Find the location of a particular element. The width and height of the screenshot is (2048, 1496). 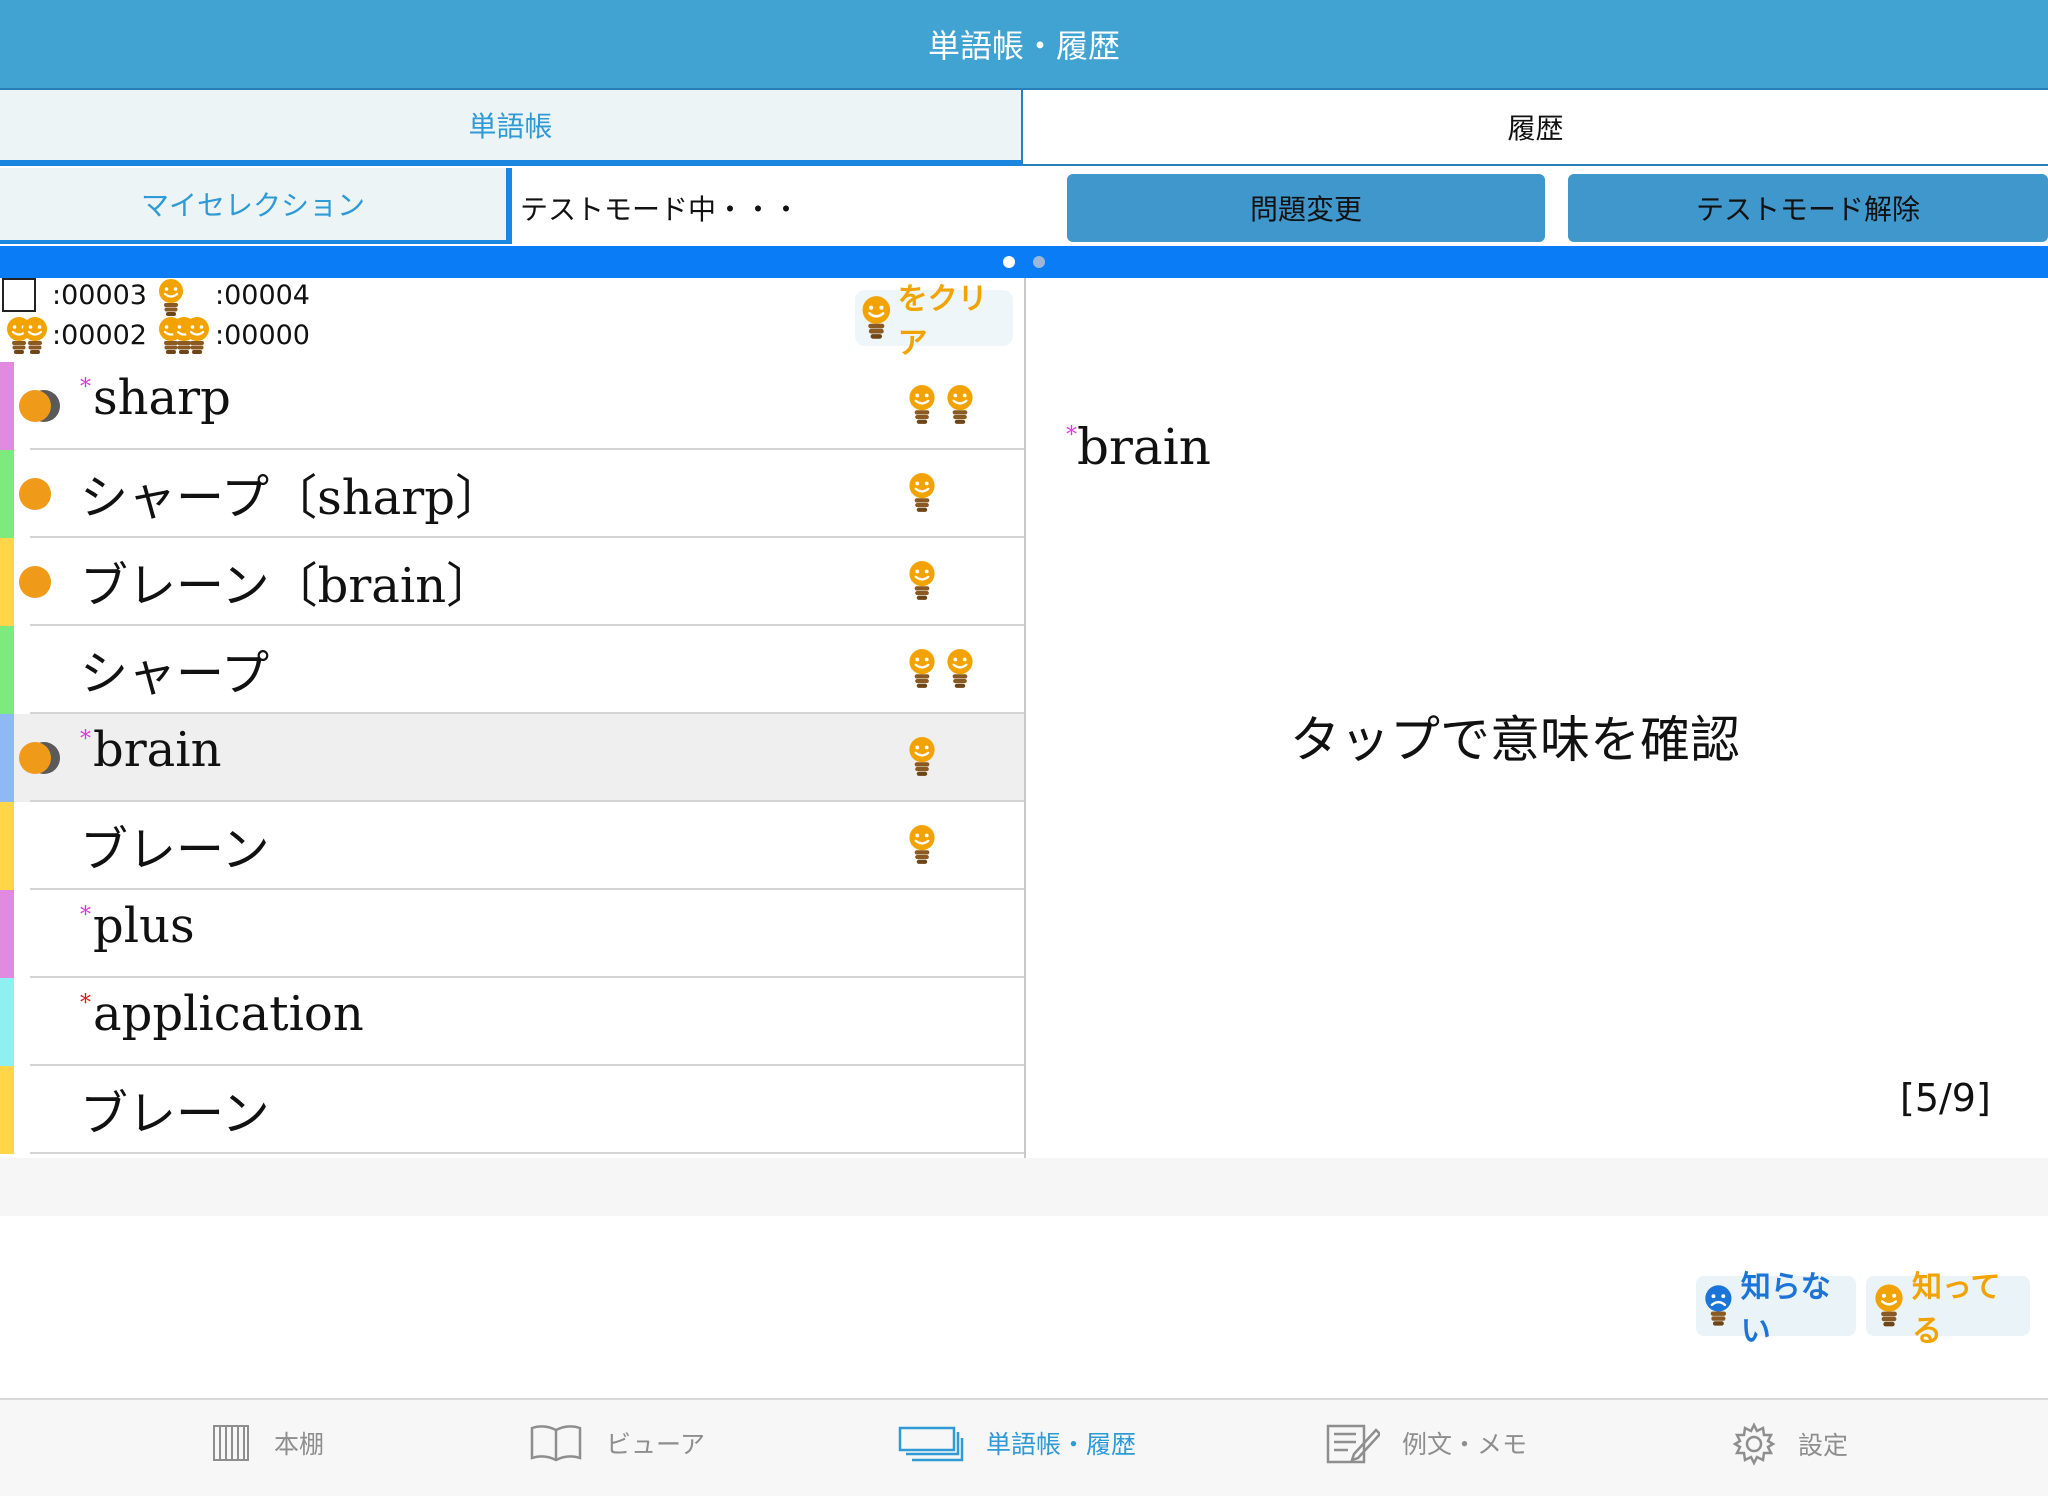

clear-bulbs-button: をクリア is located at coordinates (934, 321).